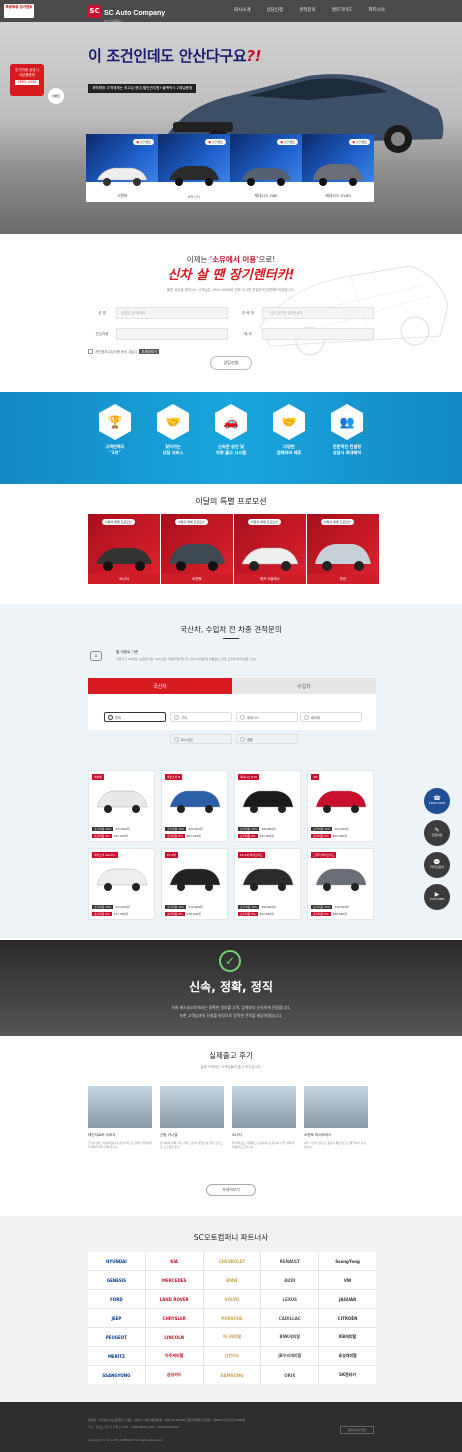 The height and width of the screenshot is (1452, 462). What do you see at coordinates (111, 907) in the screenshot?
I see `price-row: 초기비용 30% 233,200원` at bounding box center [111, 907].